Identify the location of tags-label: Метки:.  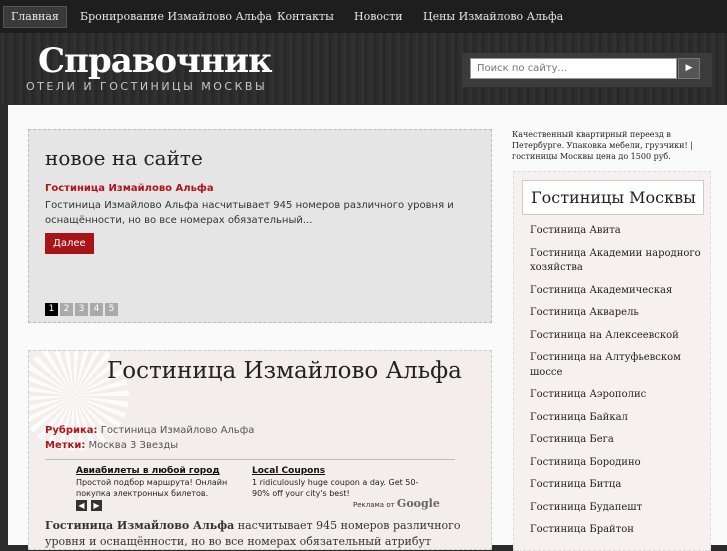
(65, 445).